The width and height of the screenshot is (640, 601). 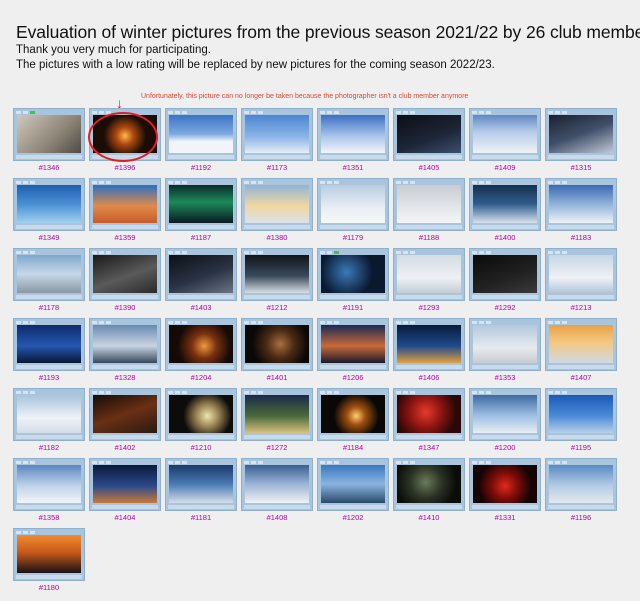 I want to click on picture-tile: #1184, so click(x=353, y=423).